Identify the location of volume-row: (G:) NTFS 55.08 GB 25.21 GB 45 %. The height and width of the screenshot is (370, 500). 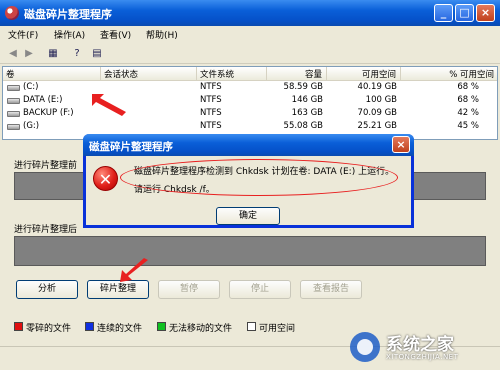
(250, 127).